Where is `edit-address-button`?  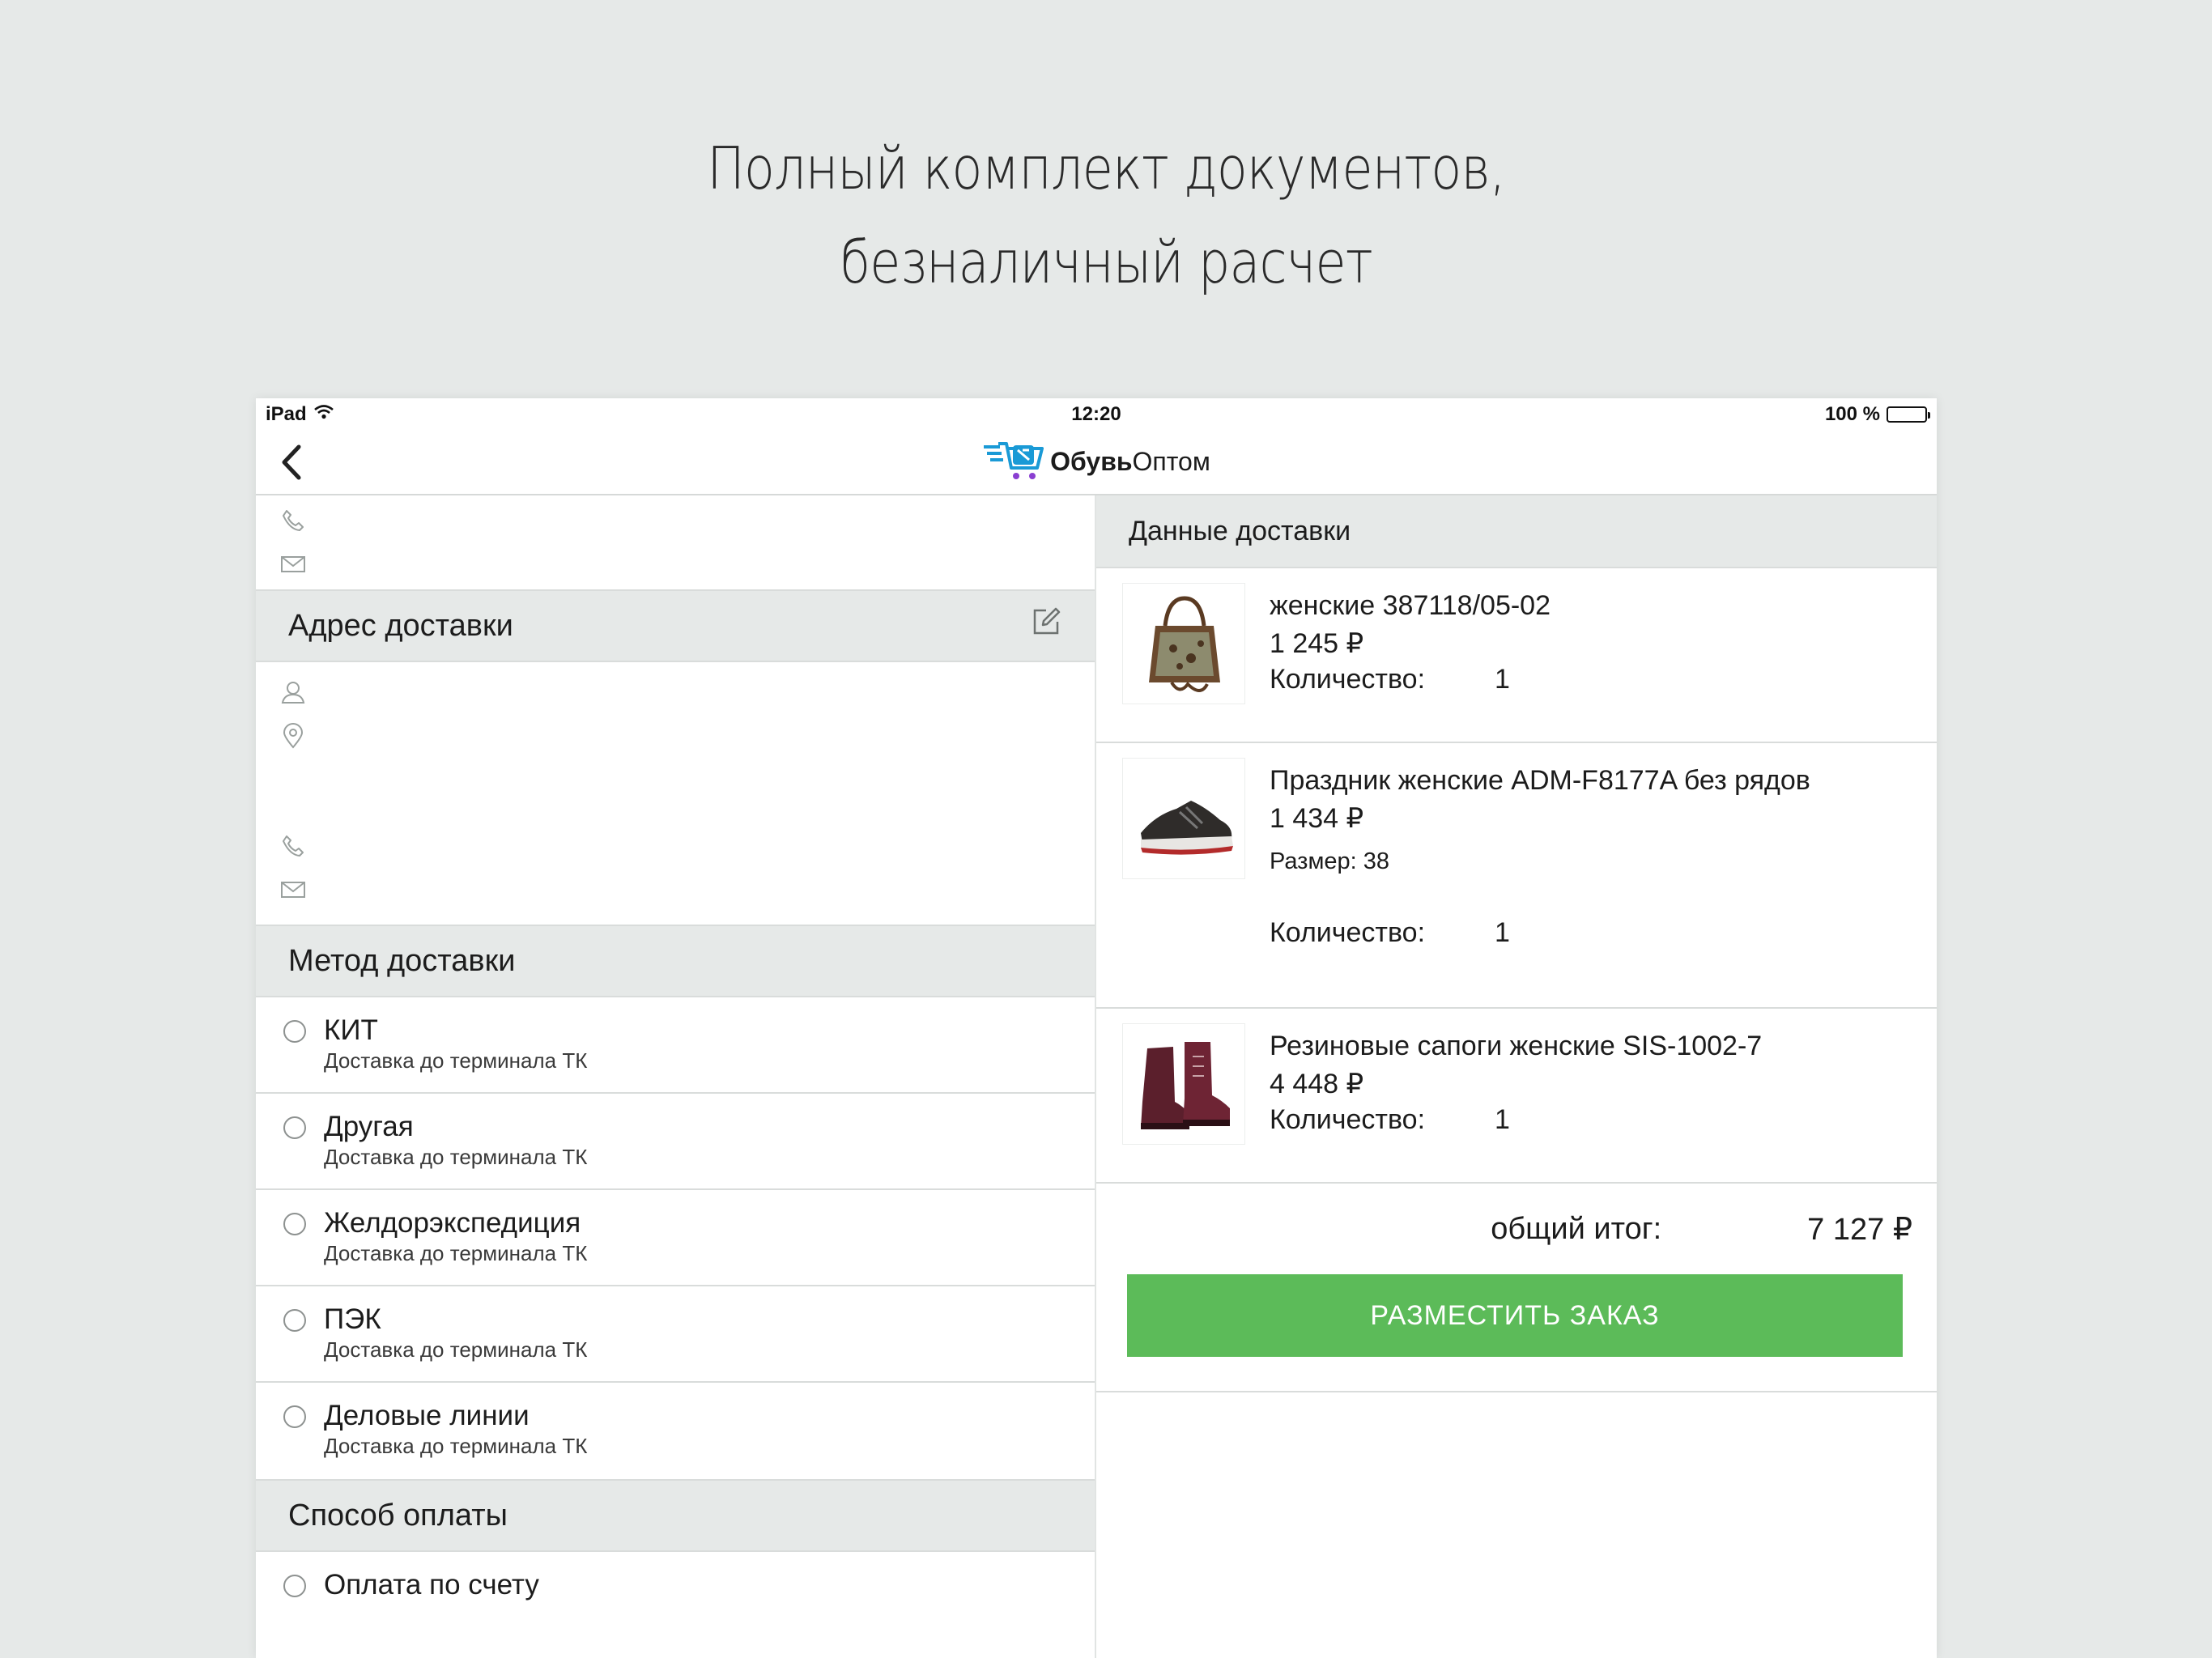
edit-address-button is located at coordinates (1046, 626).